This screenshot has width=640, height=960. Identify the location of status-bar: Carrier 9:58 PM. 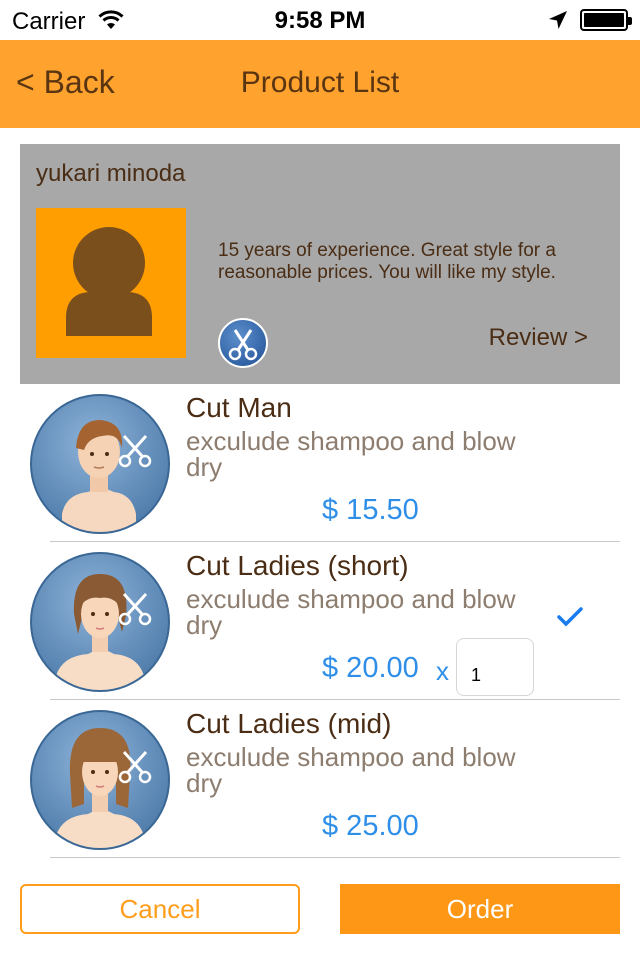
(320, 20).